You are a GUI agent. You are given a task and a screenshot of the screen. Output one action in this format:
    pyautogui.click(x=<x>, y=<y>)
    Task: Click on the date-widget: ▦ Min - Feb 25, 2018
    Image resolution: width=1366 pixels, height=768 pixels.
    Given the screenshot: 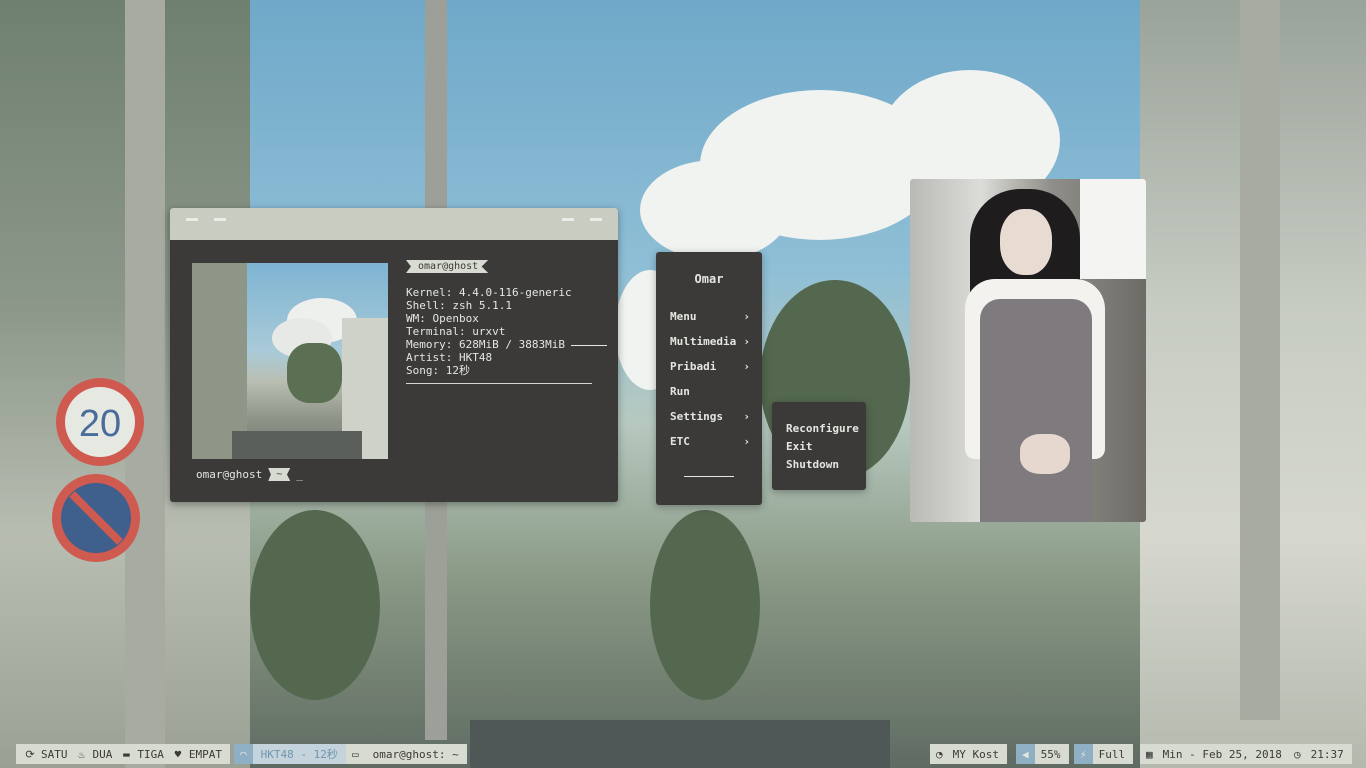 What is the action you would take?
    pyautogui.click(x=1215, y=754)
    